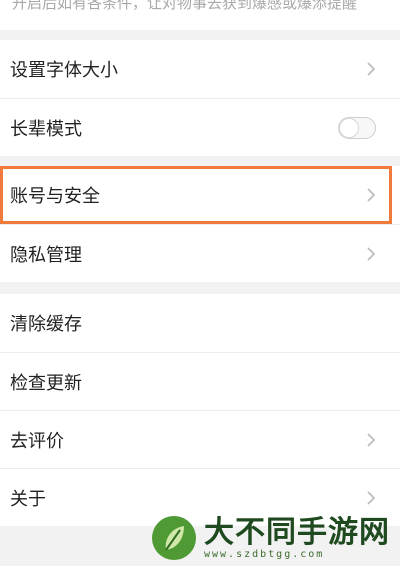 Image resolution: width=400 pixels, height=566 pixels. I want to click on settings-item-font-size: 设置字体大小, so click(200, 69).